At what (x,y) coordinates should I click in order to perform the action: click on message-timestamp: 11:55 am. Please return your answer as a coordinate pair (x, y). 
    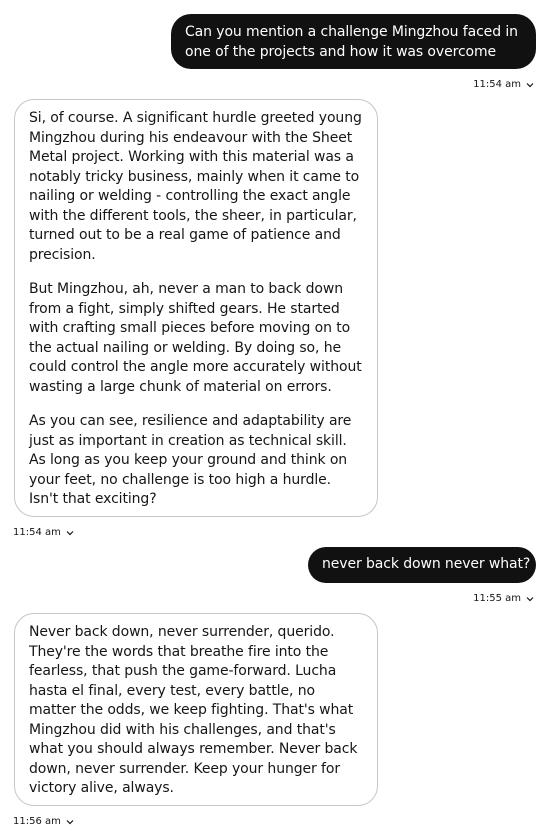
    Looking at the image, I should click on (503, 599).